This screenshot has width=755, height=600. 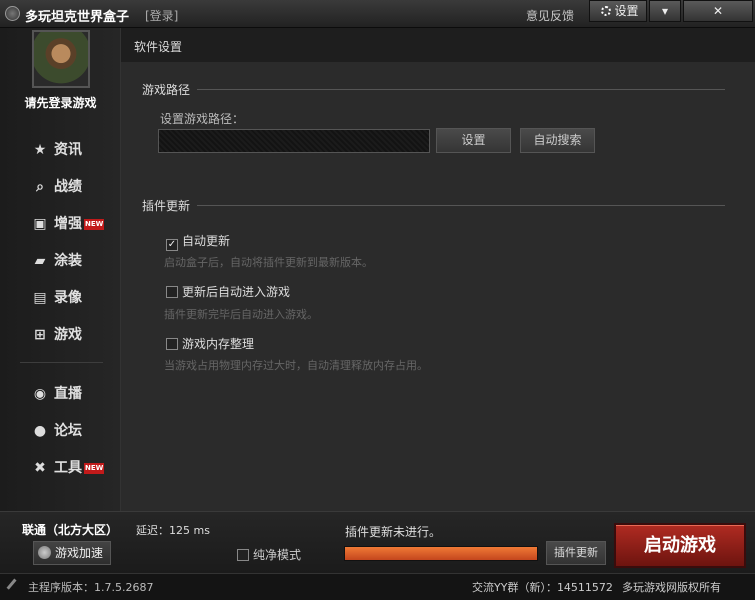 I want to click on launch-game-button: 启动游戏, so click(x=680, y=545).